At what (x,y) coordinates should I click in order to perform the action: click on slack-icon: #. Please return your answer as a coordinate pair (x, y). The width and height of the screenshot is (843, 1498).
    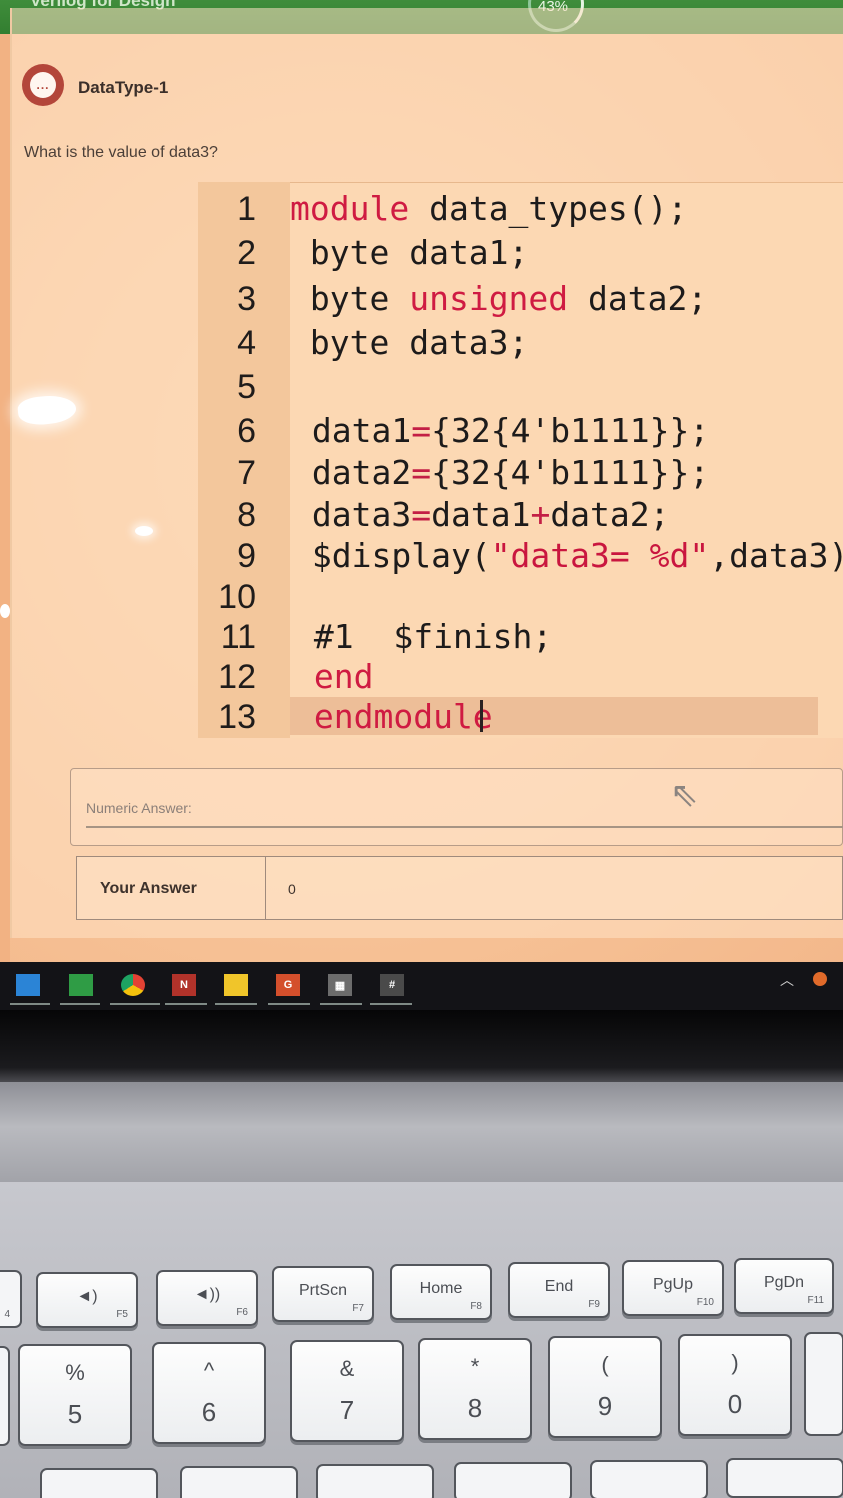
    Looking at the image, I should click on (392, 985).